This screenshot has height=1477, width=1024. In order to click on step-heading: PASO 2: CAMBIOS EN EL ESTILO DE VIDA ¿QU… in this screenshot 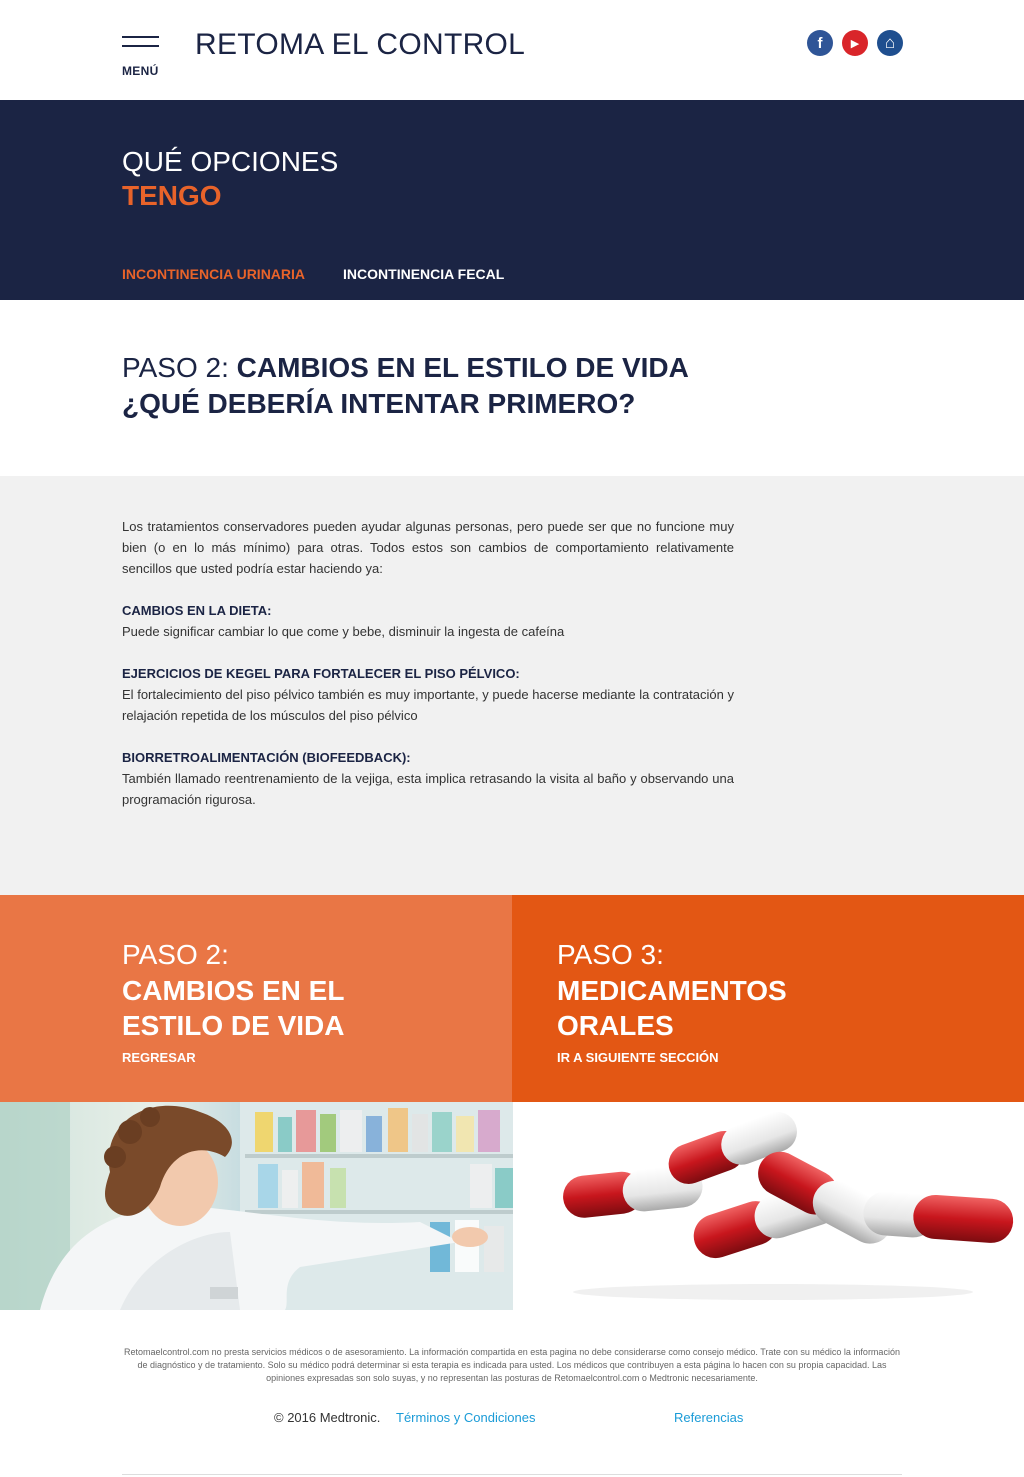, I will do `click(405, 386)`.